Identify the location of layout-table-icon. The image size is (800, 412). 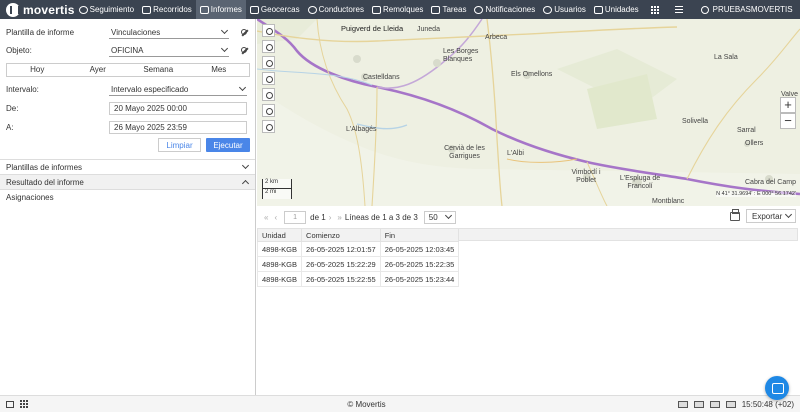
(714, 404).